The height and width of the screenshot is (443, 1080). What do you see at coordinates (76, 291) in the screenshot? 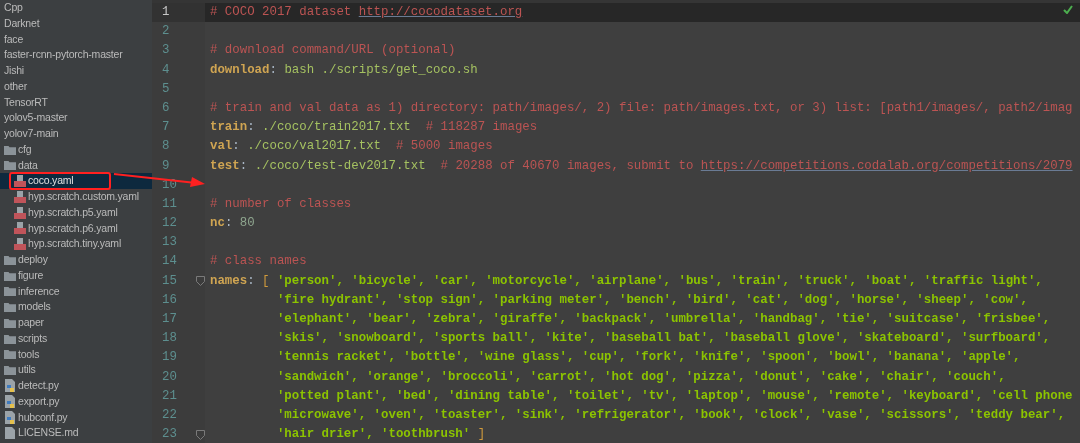
I see `tree-item: inference` at bounding box center [76, 291].